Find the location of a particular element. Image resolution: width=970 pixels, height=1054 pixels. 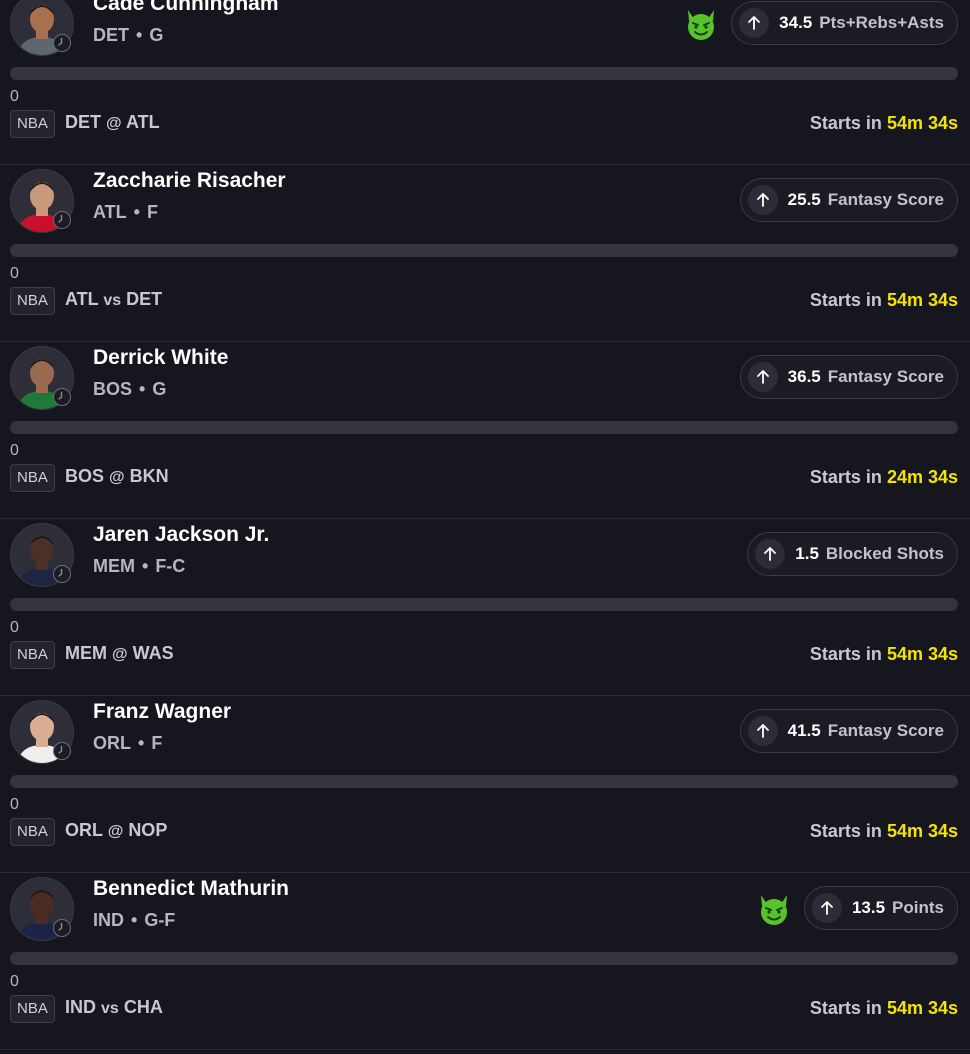

matchup-team-b: WAS is located at coordinates (153, 653).